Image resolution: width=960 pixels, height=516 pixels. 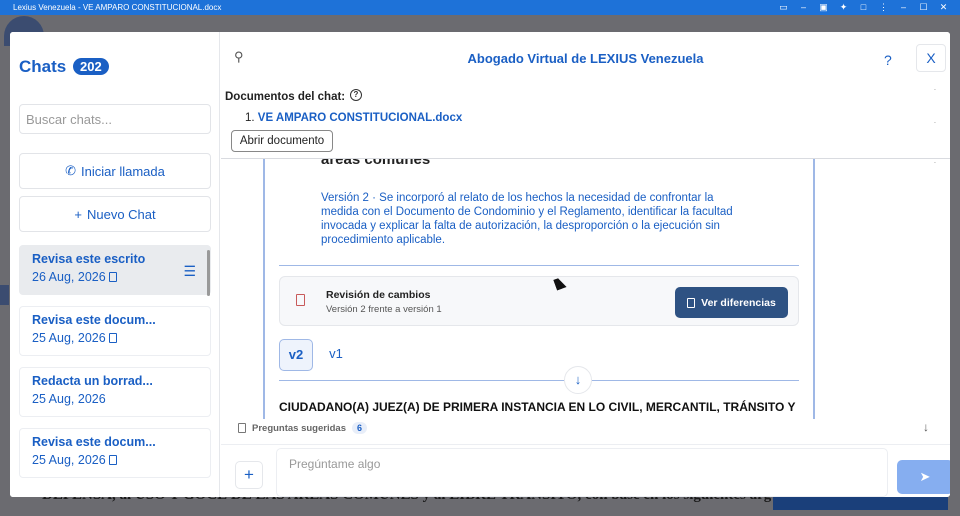 What do you see at coordinates (282, 141) in the screenshot?
I see `open-document-button: Abrir documento` at bounding box center [282, 141].